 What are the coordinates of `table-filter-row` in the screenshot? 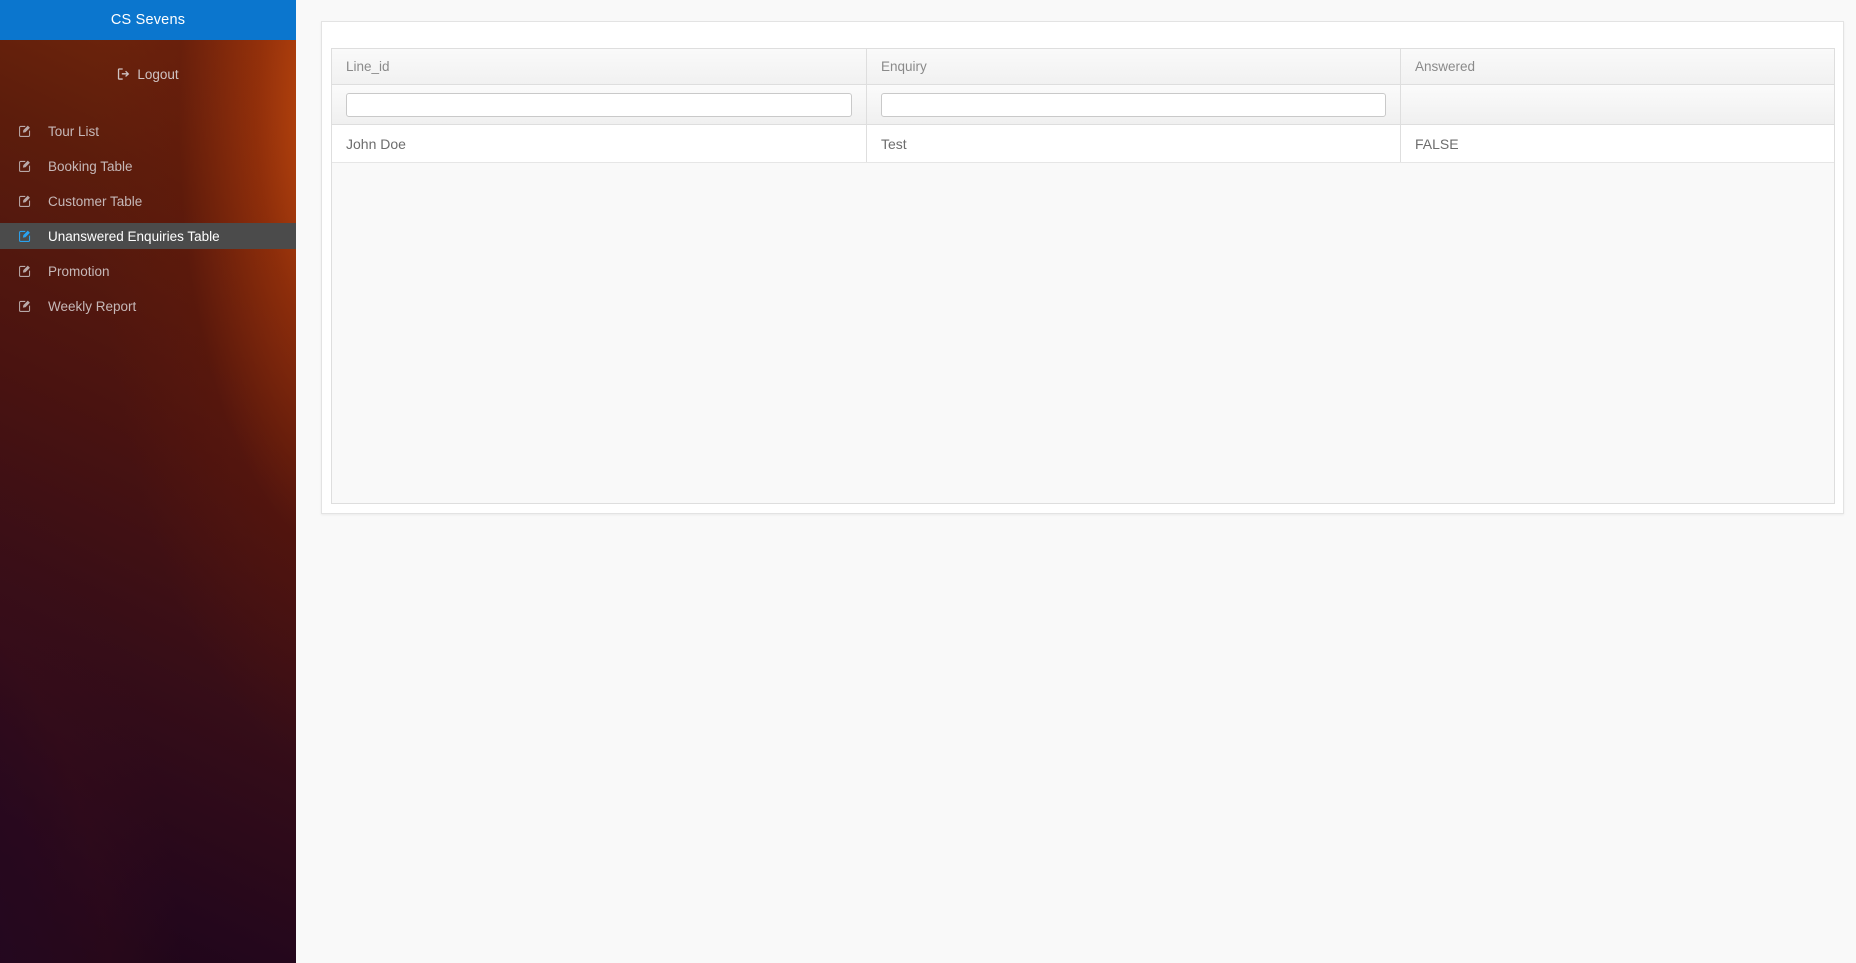 It's located at (1083, 105).